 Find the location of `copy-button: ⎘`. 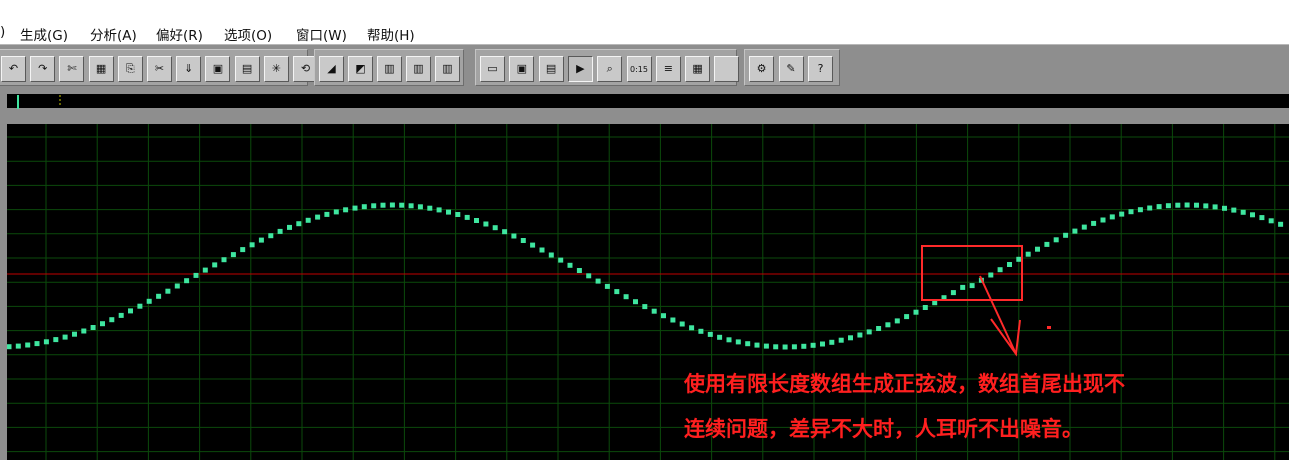

copy-button: ⎘ is located at coordinates (130, 69).